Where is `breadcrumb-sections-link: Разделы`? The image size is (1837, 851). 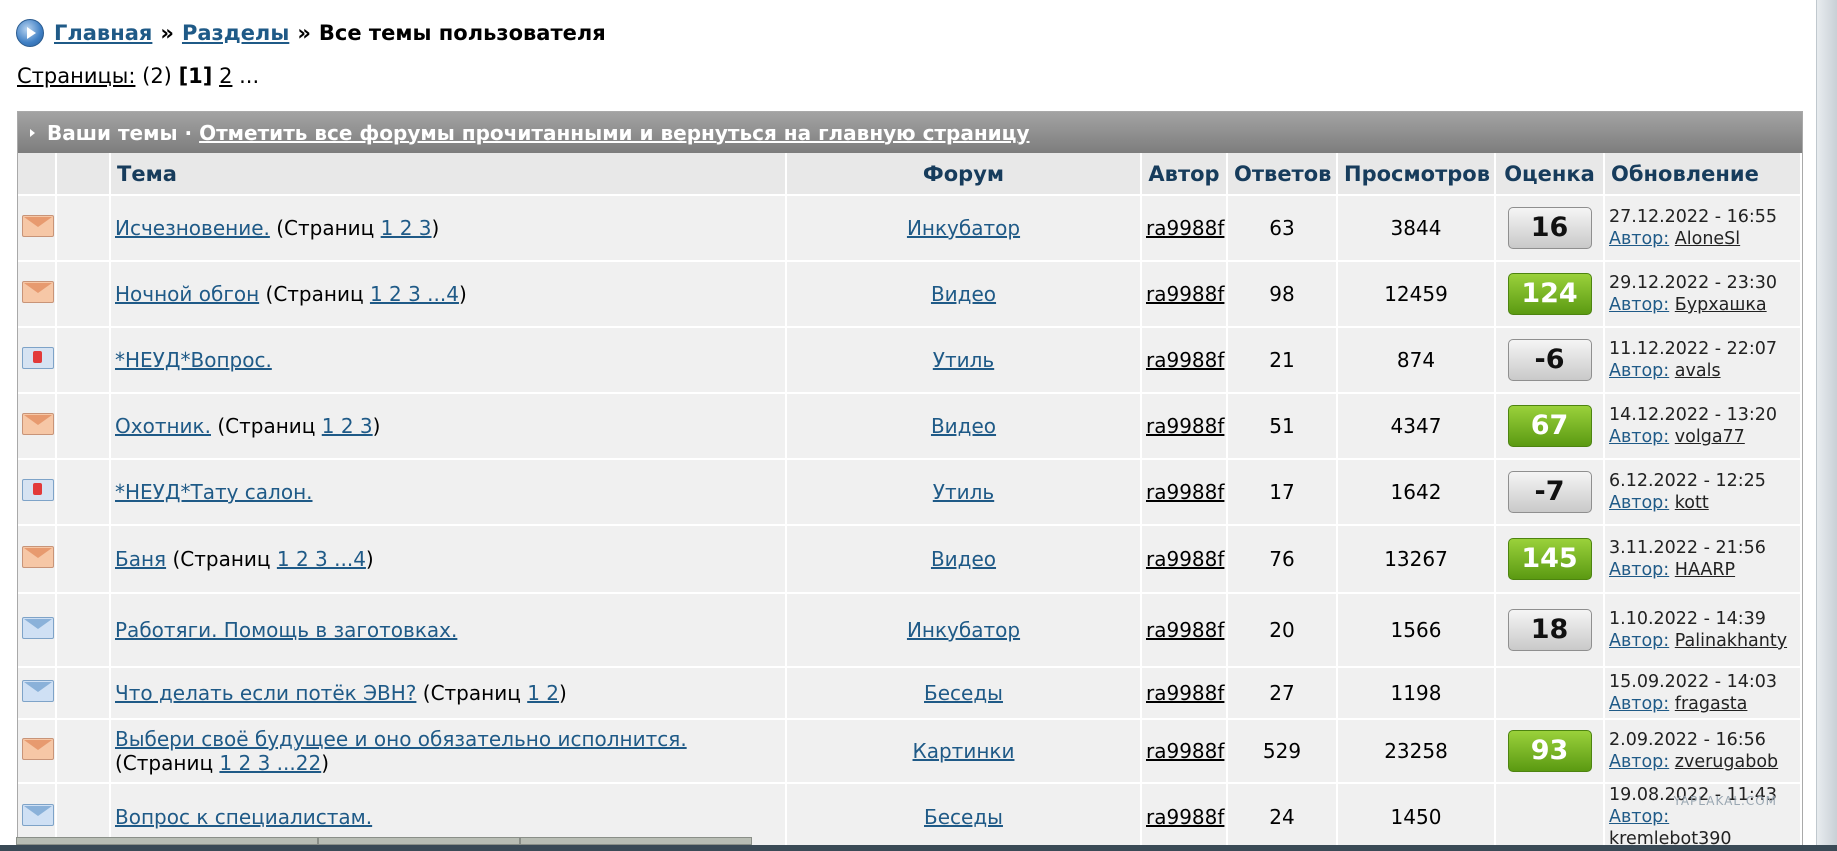 breadcrumb-sections-link: Разделы is located at coordinates (235, 33).